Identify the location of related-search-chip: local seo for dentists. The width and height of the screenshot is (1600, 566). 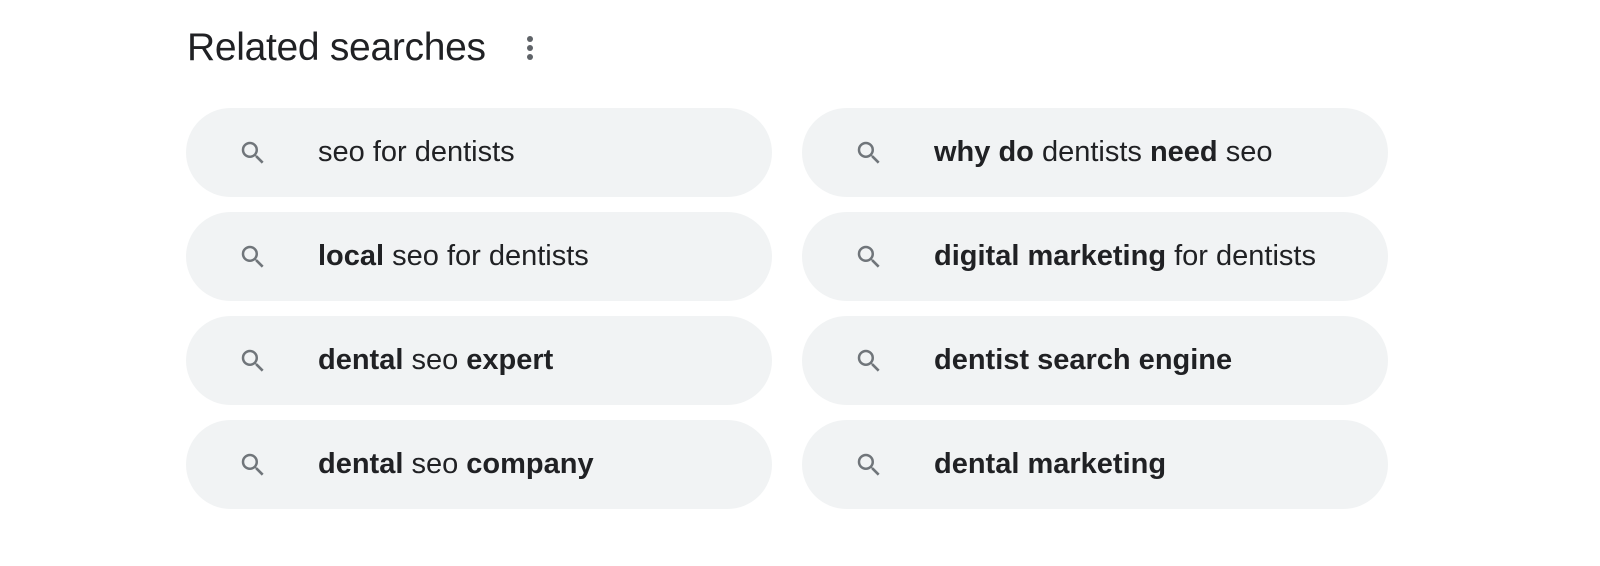
(479, 256).